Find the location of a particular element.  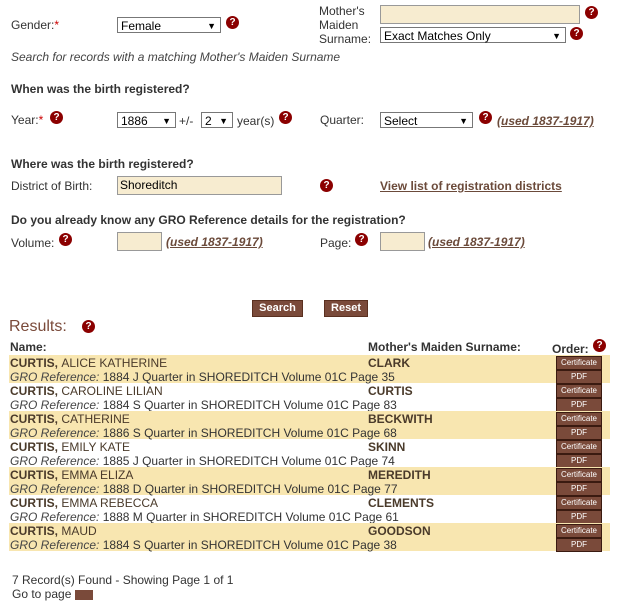

record-mmn: CURTIS is located at coordinates (390, 391).